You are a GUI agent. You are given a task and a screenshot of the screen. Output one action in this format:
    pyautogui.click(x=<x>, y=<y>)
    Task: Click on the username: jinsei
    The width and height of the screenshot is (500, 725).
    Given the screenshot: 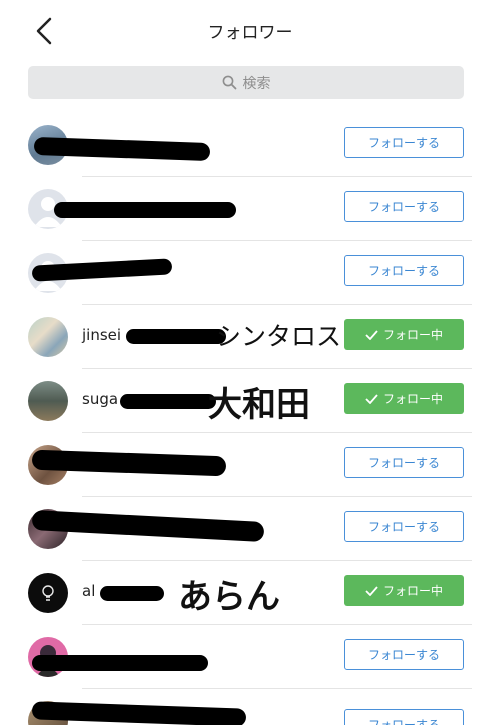 What is the action you would take?
    pyautogui.click(x=101, y=335)
    